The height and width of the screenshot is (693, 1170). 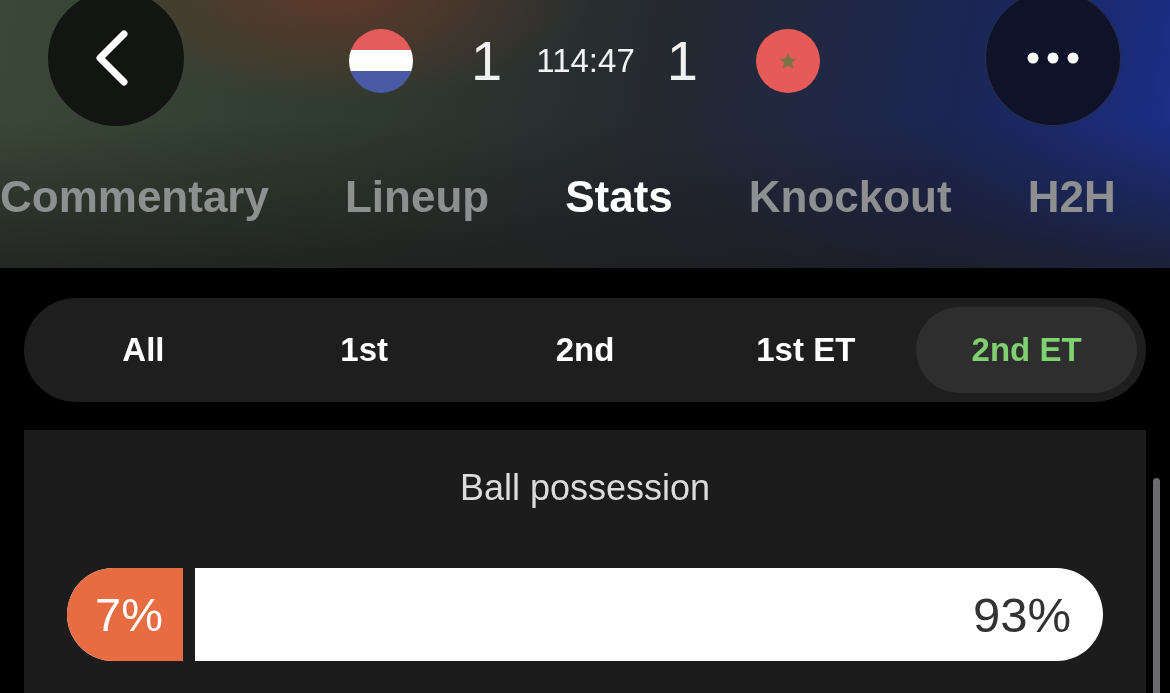 I want to click on home-percentage: 7%, so click(x=128, y=614).